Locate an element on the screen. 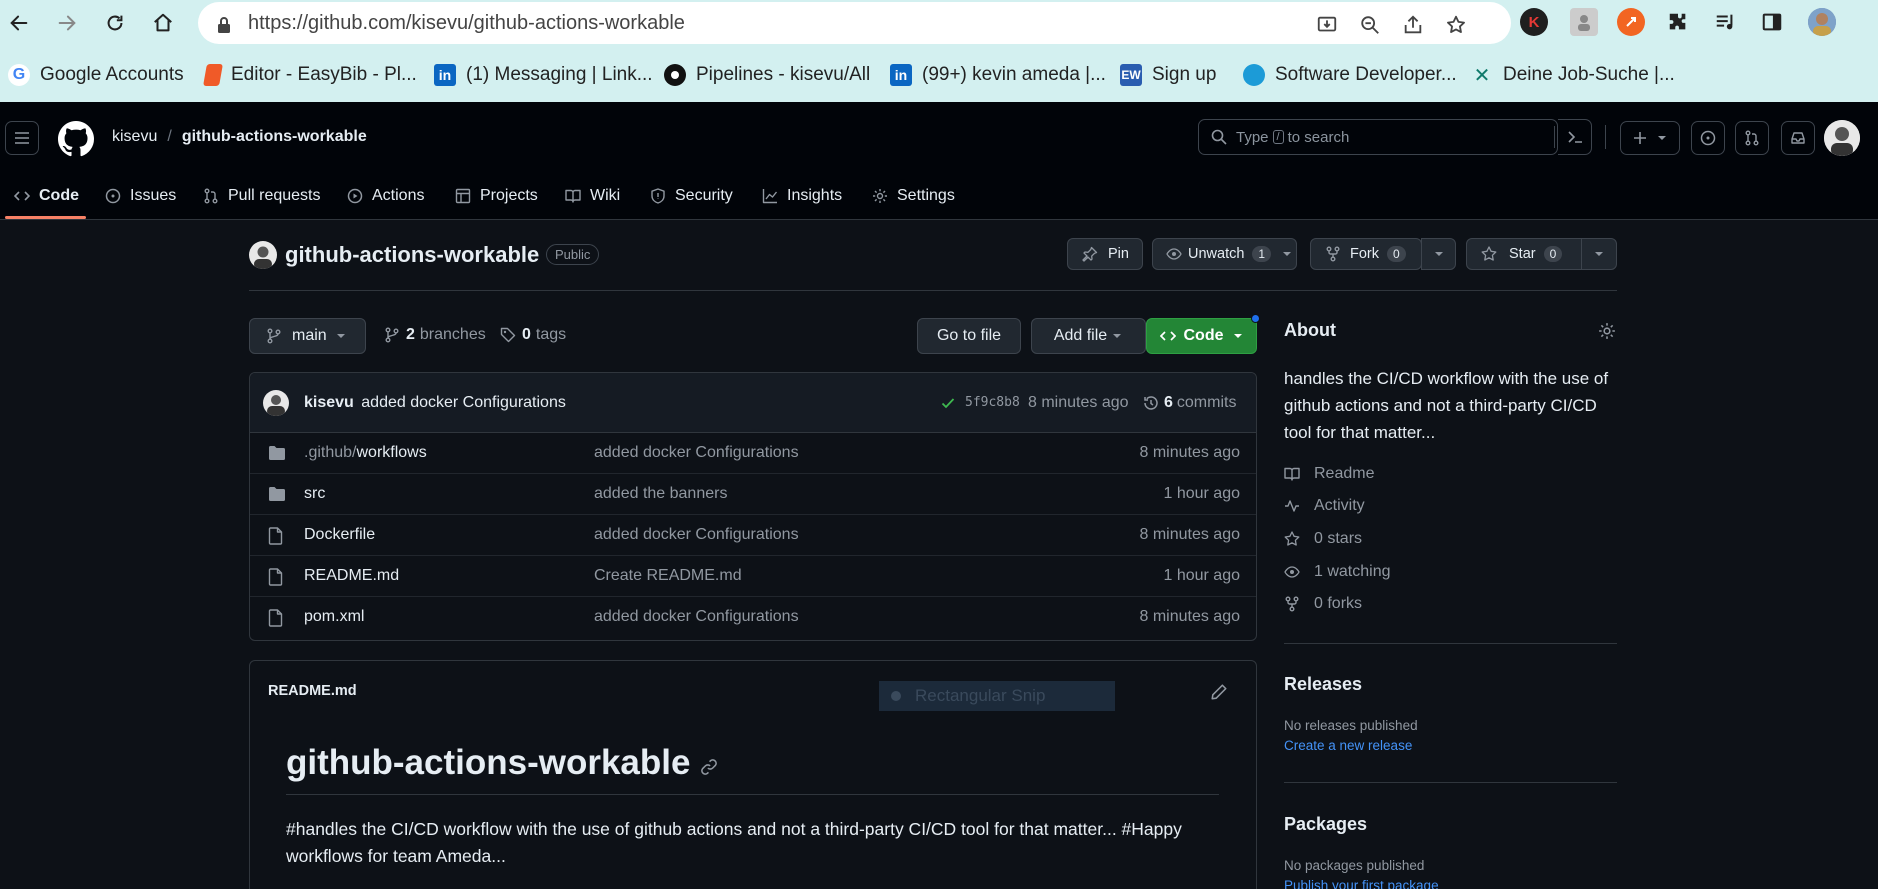  commit-message: added docker Configurations is located at coordinates (463, 402).